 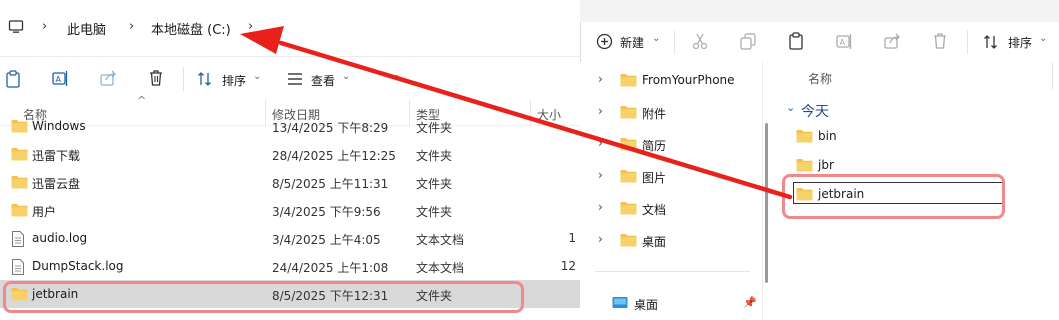 I want to click on list-item: bin, so click(x=924, y=136).